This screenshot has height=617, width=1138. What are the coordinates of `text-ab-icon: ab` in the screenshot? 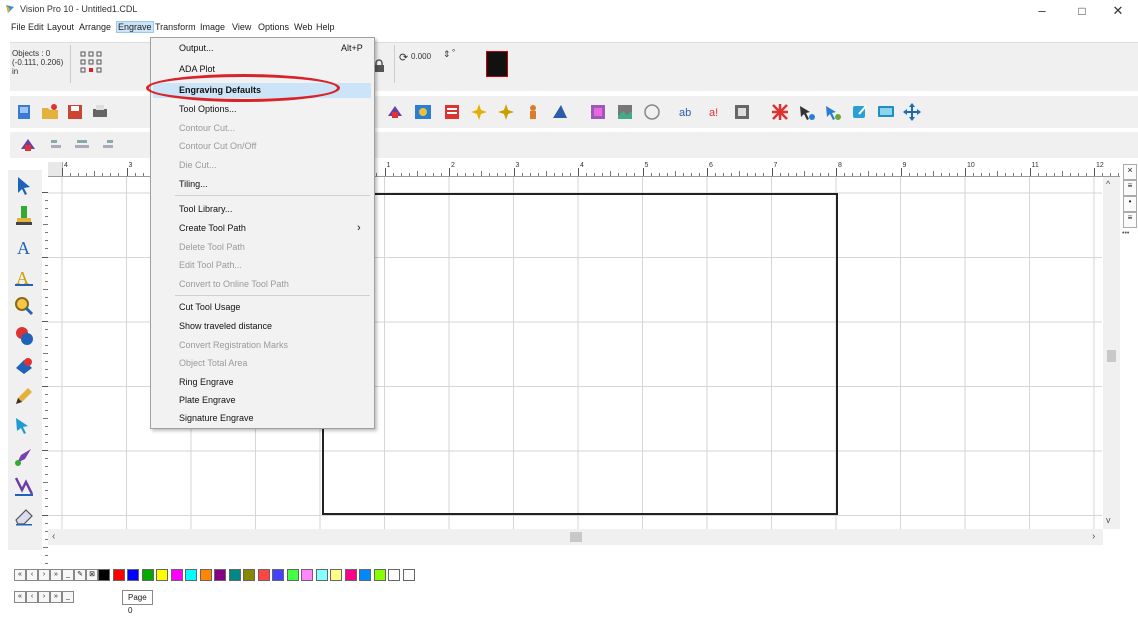 It's located at (688, 112).